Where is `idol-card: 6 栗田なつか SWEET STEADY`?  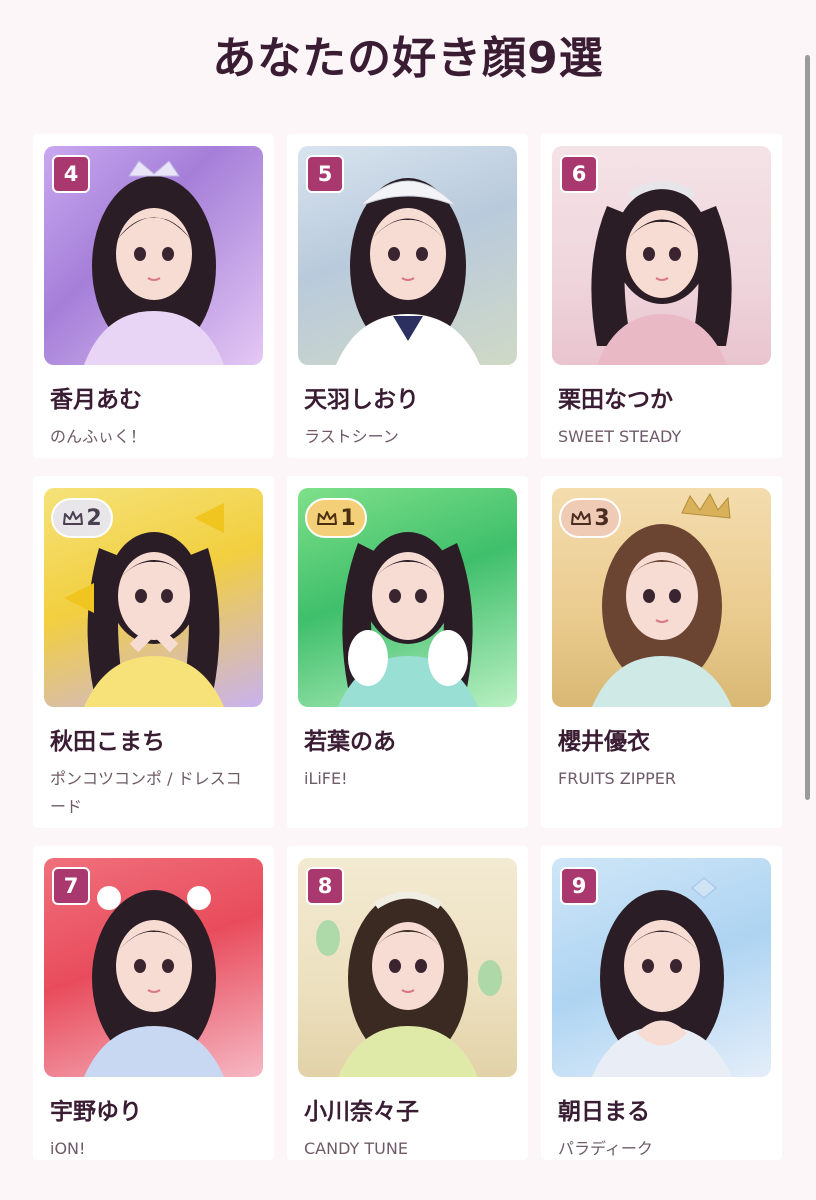
idol-card: 6 栗田なつか SWEET STEADY is located at coordinates (661, 296).